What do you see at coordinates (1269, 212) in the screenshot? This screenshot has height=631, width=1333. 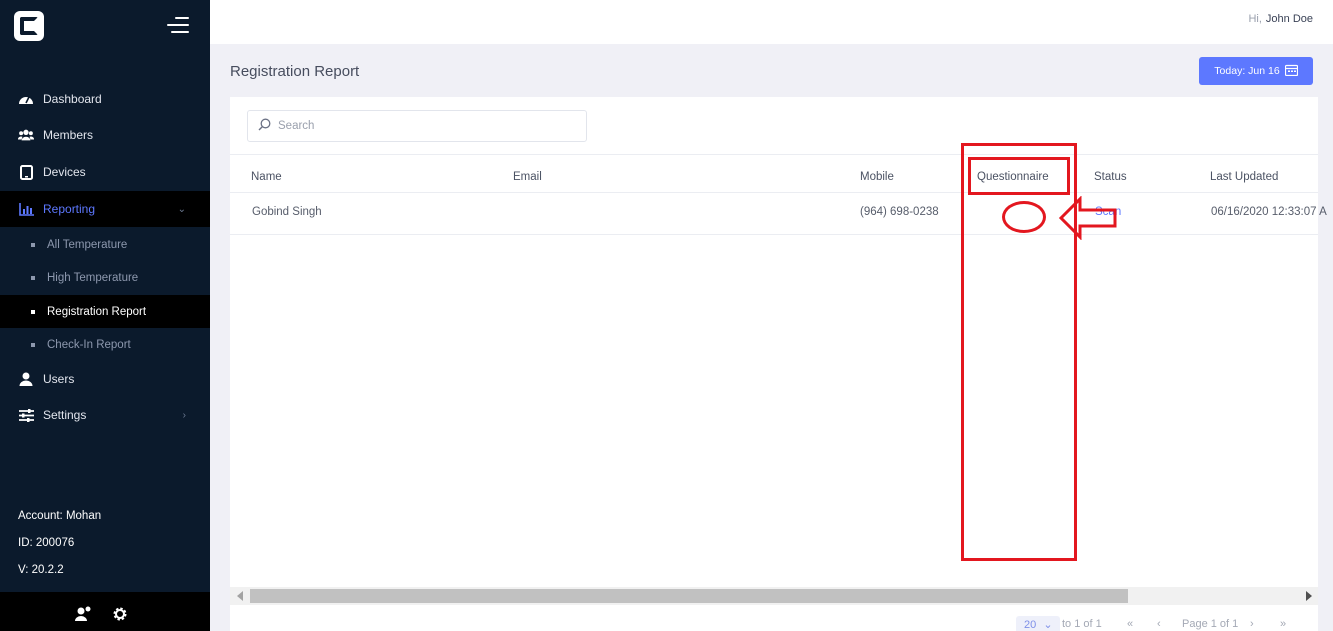 I see `cell-last-updated: 06/16/2020 12:33:07 A` at bounding box center [1269, 212].